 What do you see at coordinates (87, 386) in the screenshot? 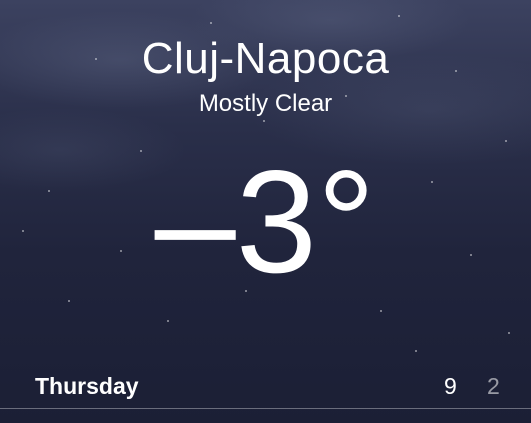
I see `forecast-day-name: Thursday` at bounding box center [87, 386].